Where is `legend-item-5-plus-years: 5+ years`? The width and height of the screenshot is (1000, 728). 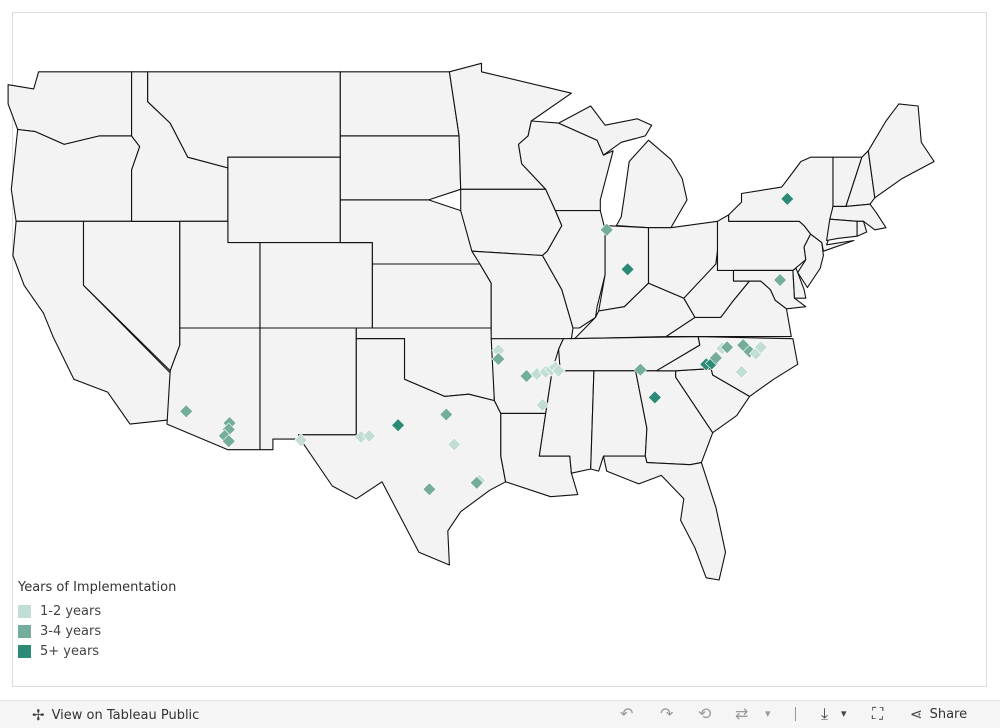
legend-item-5-plus-years: 5+ years is located at coordinates (97, 651).